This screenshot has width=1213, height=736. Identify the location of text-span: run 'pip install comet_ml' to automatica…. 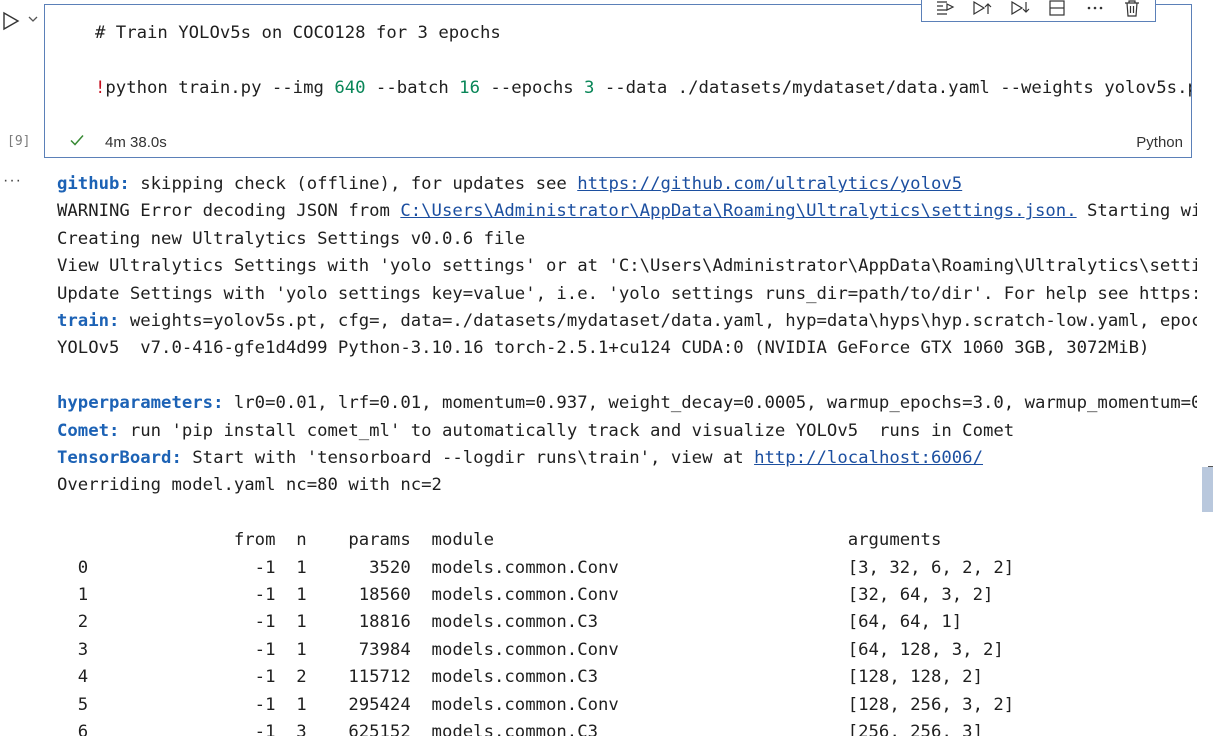
(567, 430).